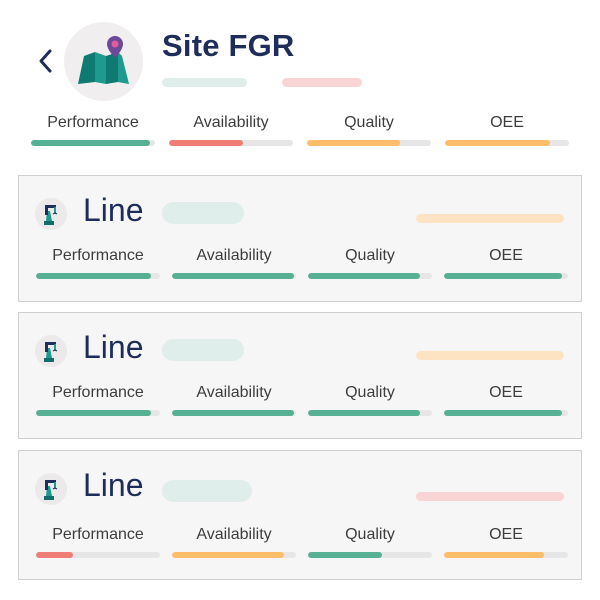 This screenshot has height=600, width=600. I want to click on site-avatar, so click(103, 61).